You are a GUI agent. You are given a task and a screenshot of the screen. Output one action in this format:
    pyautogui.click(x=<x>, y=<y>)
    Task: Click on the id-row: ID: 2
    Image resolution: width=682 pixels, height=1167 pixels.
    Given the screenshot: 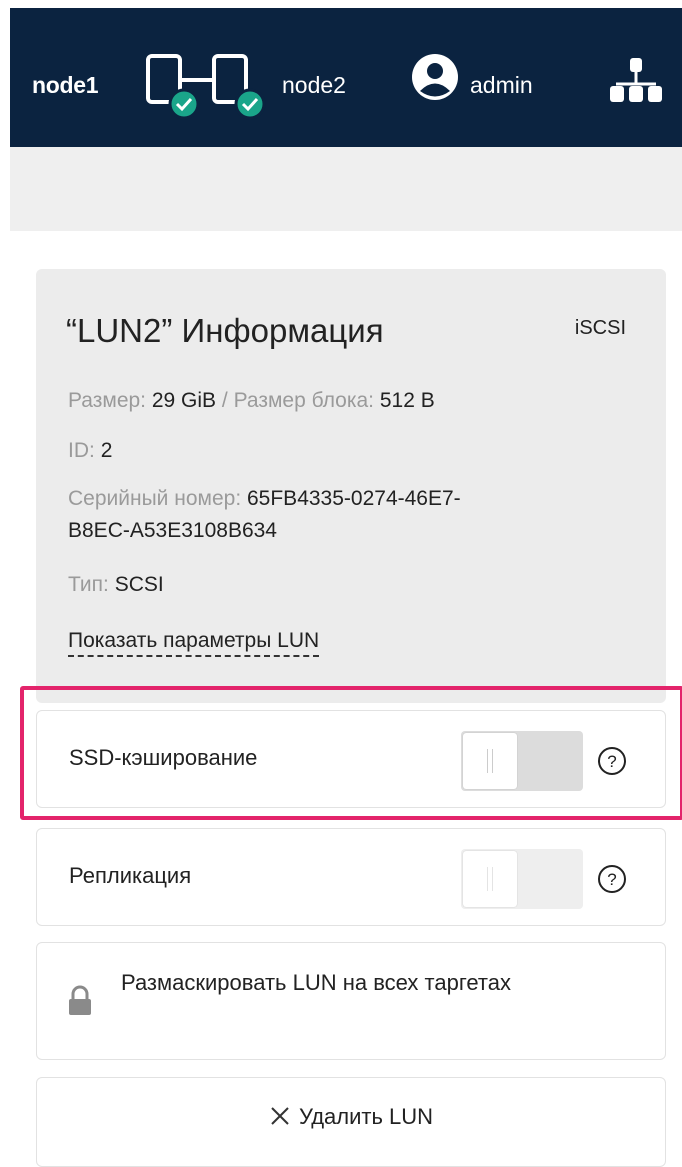 What is the action you would take?
    pyautogui.click(x=90, y=451)
    